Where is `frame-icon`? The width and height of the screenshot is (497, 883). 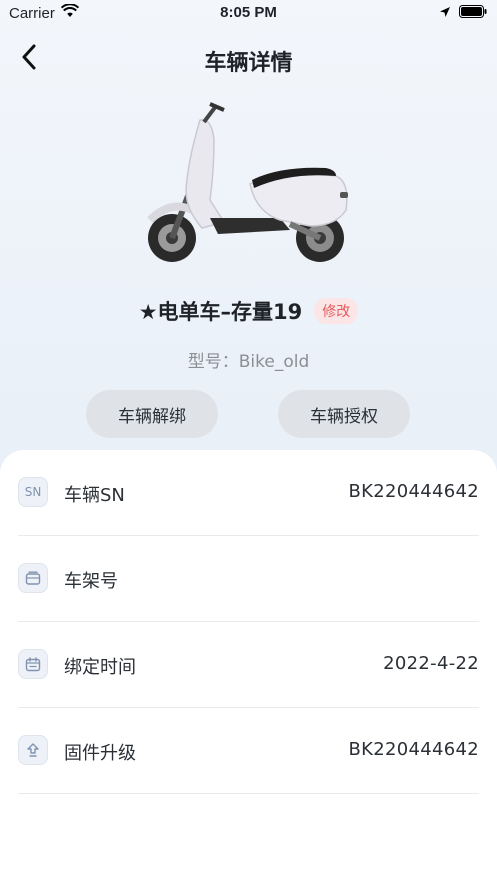
frame-icon is located at coordinates (33, 578).